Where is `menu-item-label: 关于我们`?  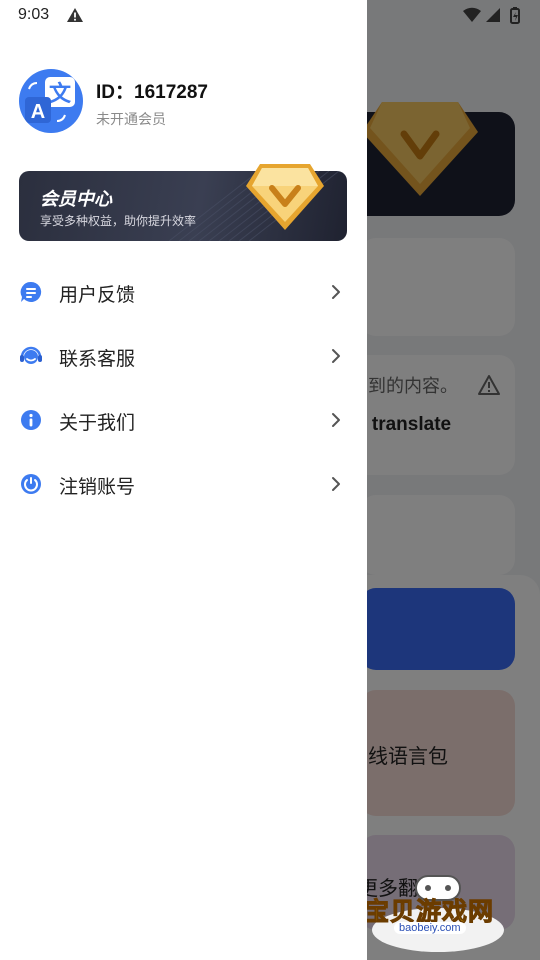 menu-item-label: 关于我们 is located at coordinates (97, 423).